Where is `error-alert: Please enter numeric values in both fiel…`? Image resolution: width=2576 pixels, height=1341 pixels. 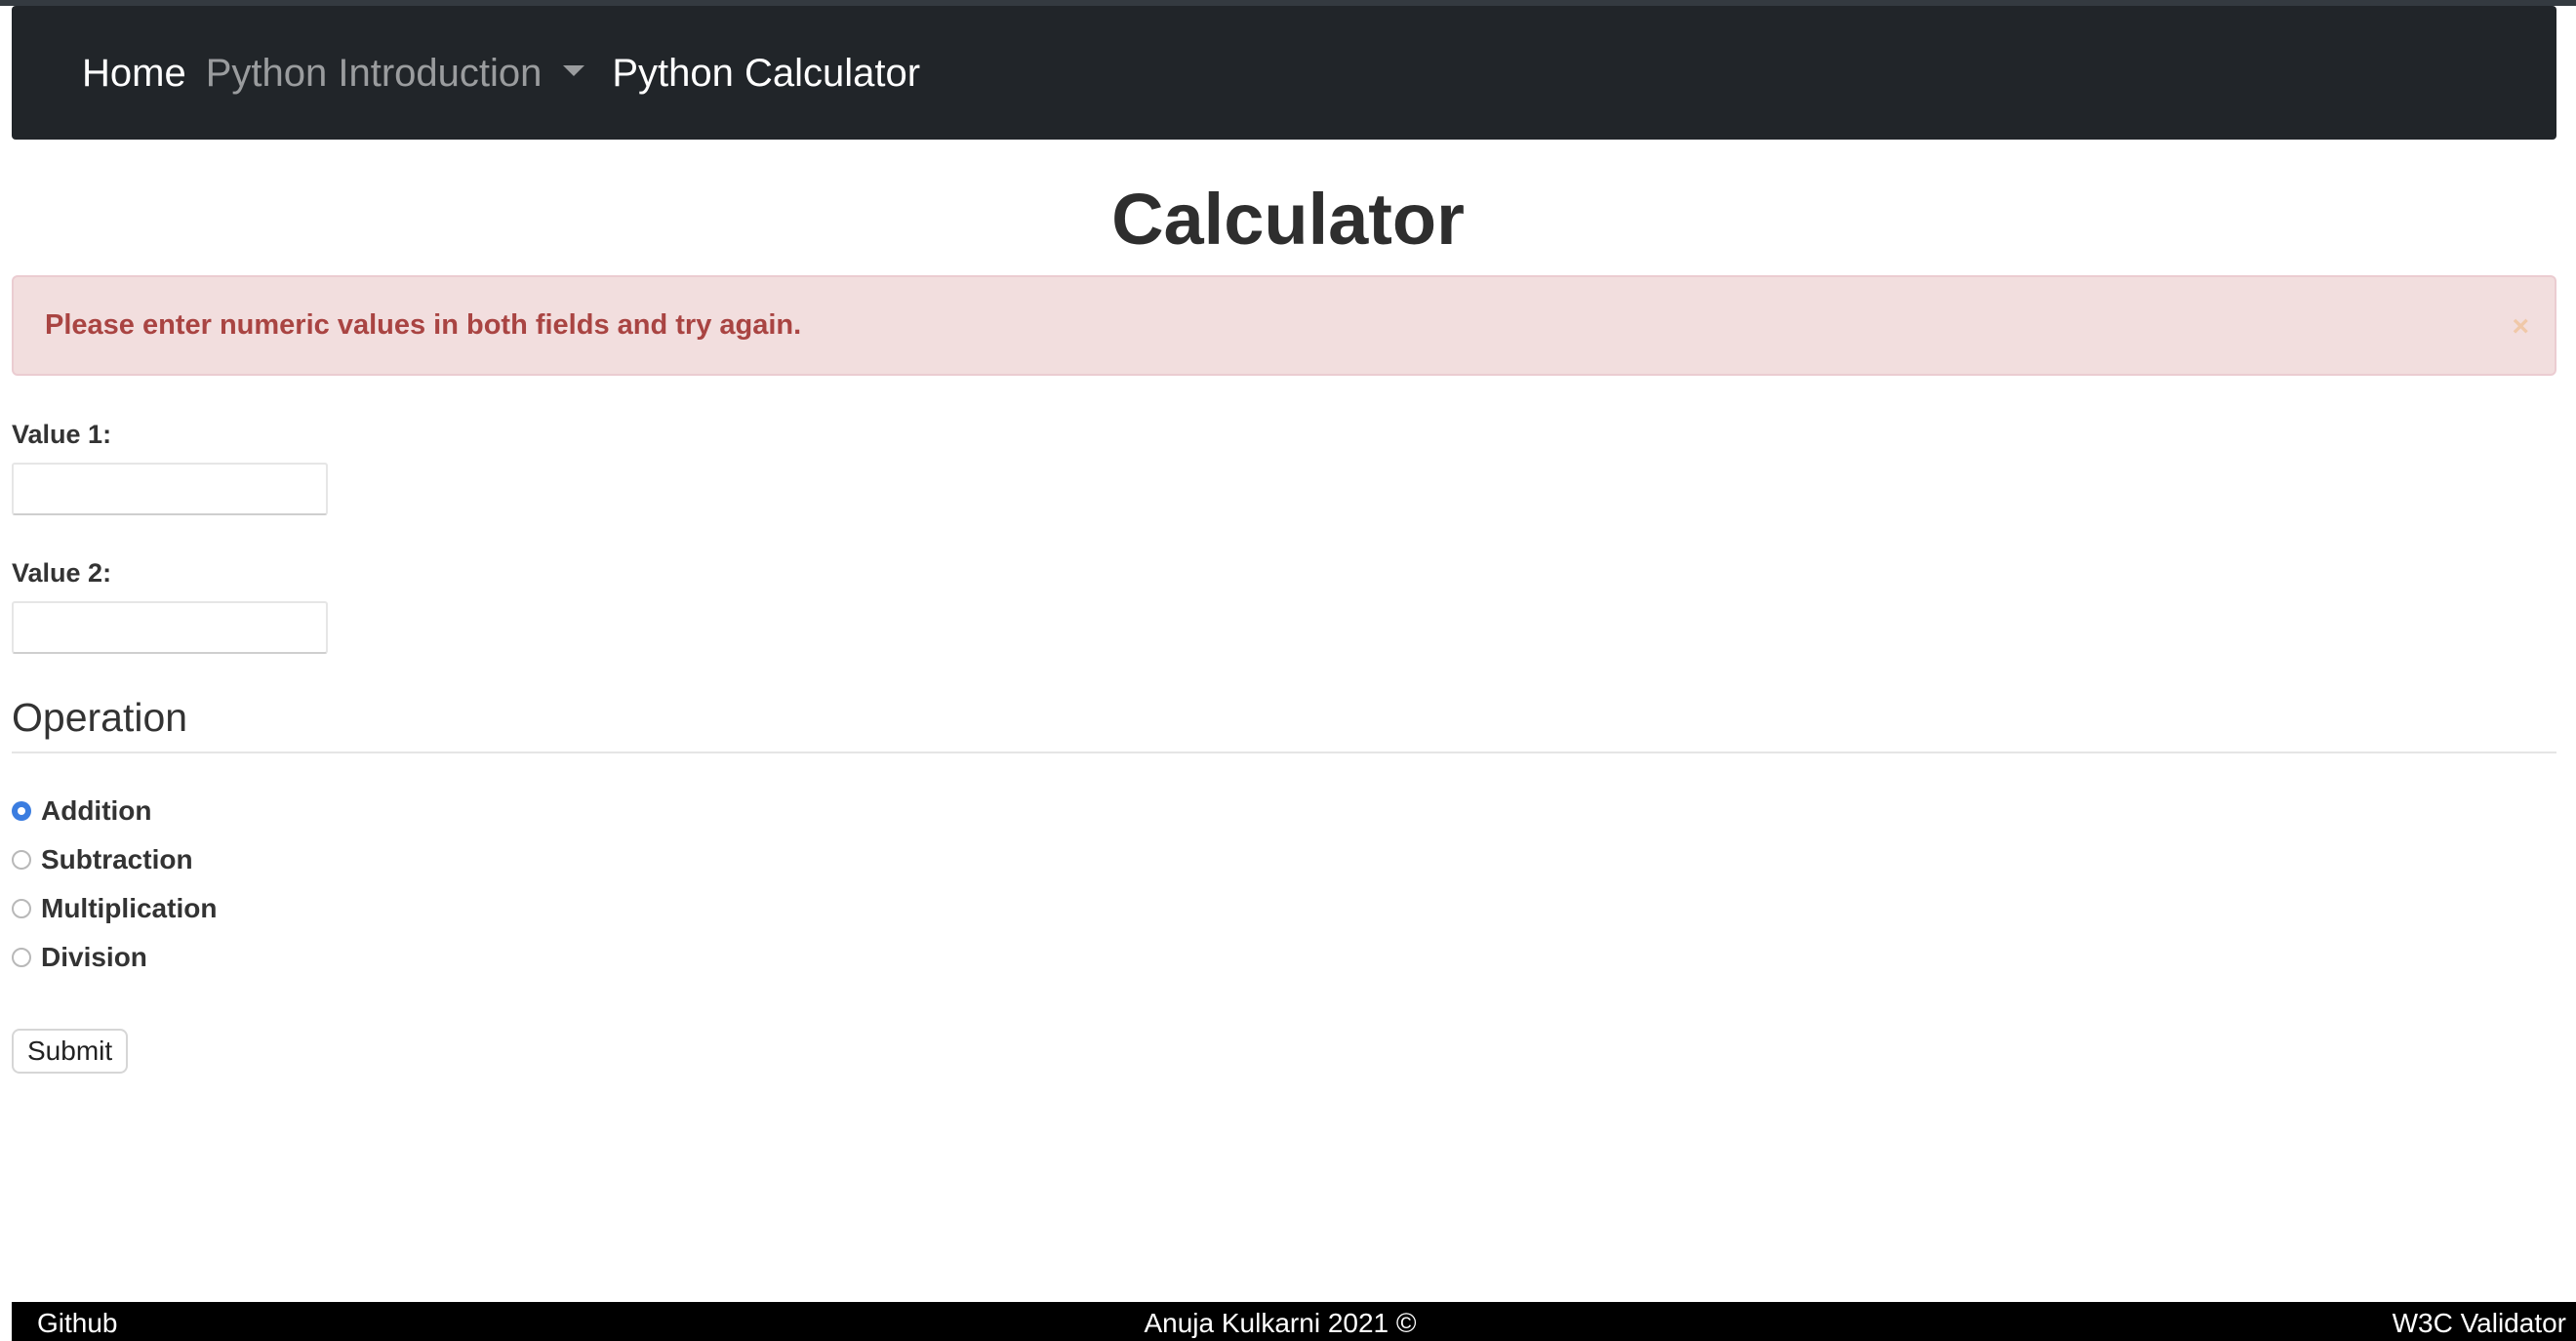
error-alert: Please enter numeric values in both fiel… is located at coordinates (1284, 325).